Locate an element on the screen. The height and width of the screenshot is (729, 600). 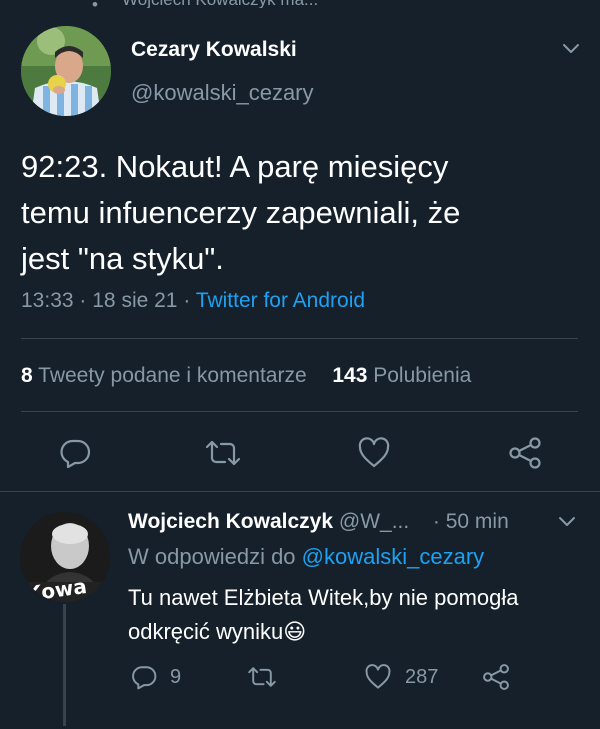
likes-label: Polubienia is located at coordinates (422, 375).